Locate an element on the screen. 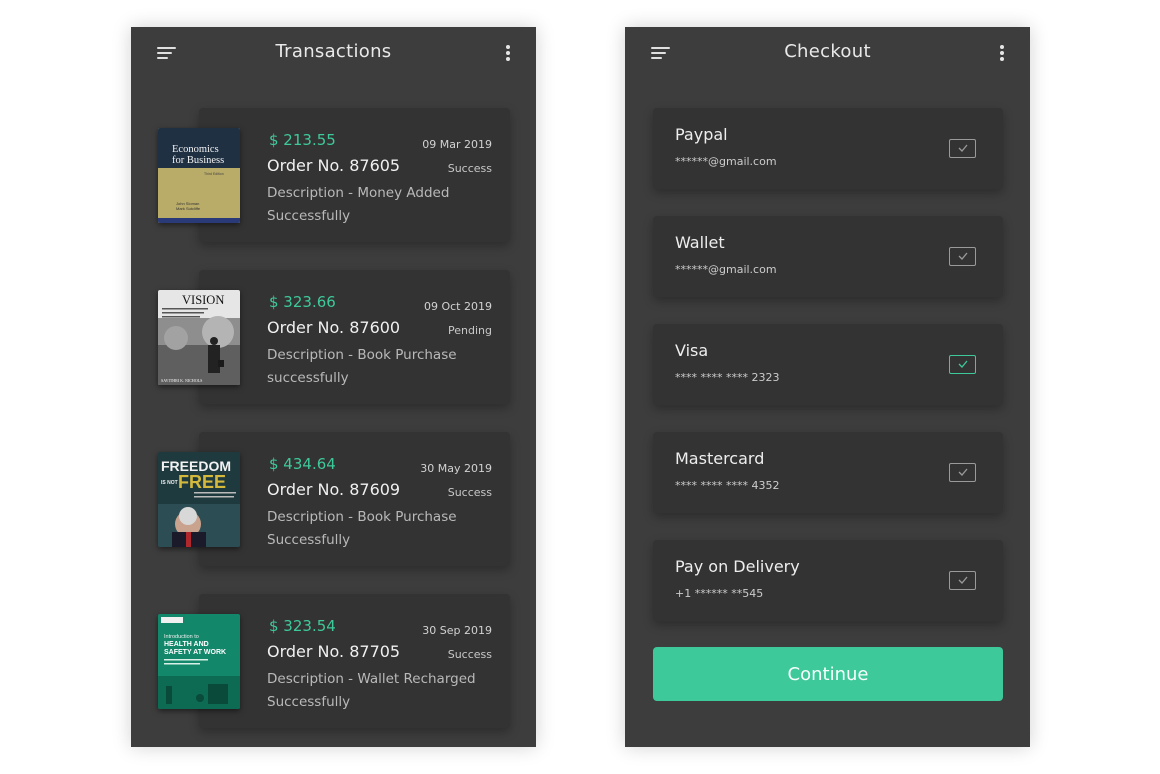 The height and width of the screenshot is (774, 1160). cover-title: IS NOT is located at coordinates (169, 483).